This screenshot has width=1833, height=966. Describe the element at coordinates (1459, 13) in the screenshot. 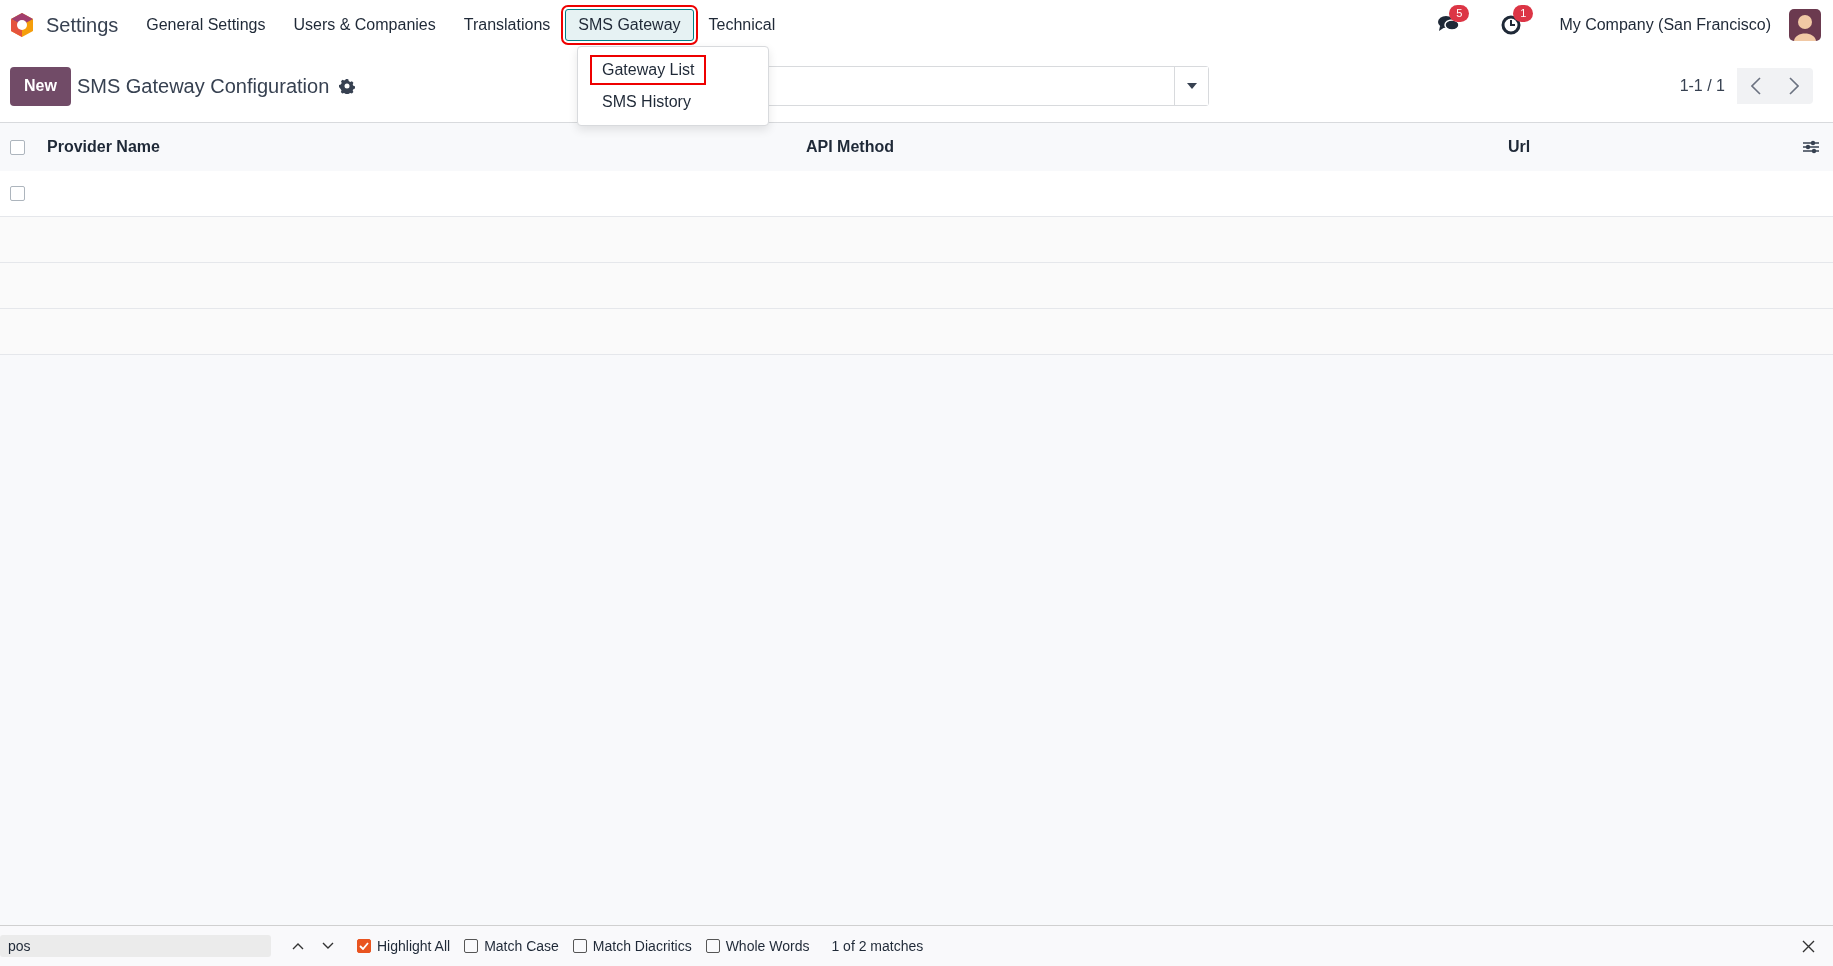

I see `notification-badge: 5` at that location.